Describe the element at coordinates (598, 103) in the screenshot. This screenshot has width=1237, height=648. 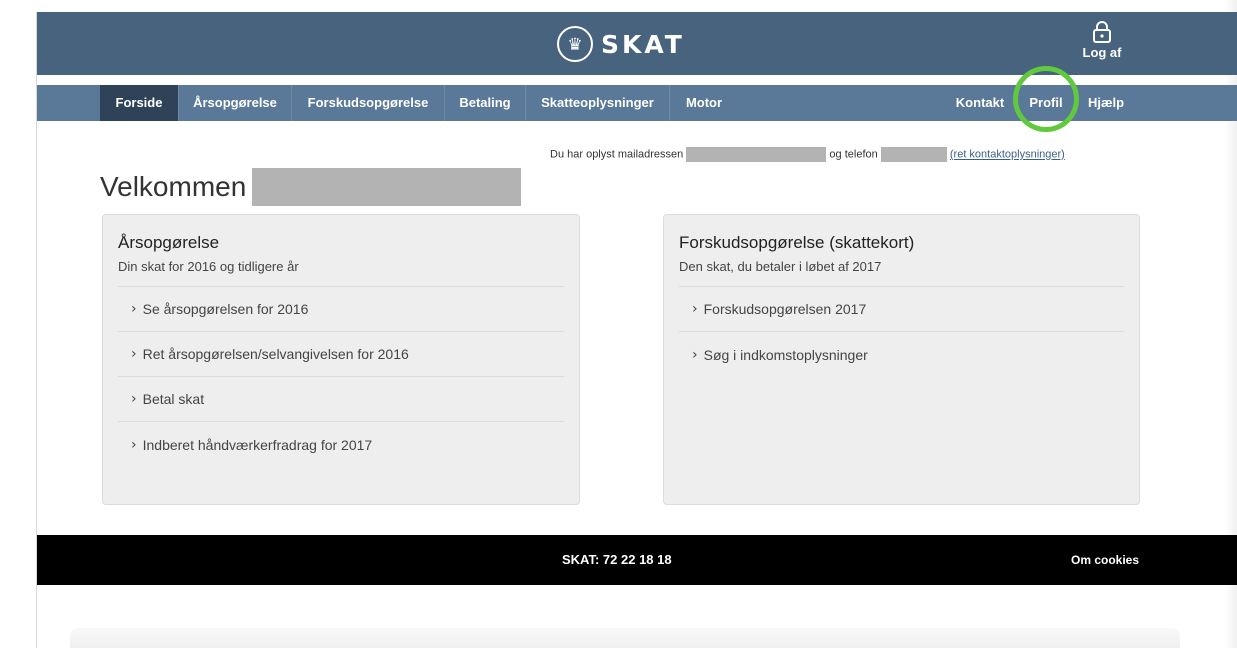
I see `nav-item-skatteoplysninger: Skatteoplysninger` at that location.